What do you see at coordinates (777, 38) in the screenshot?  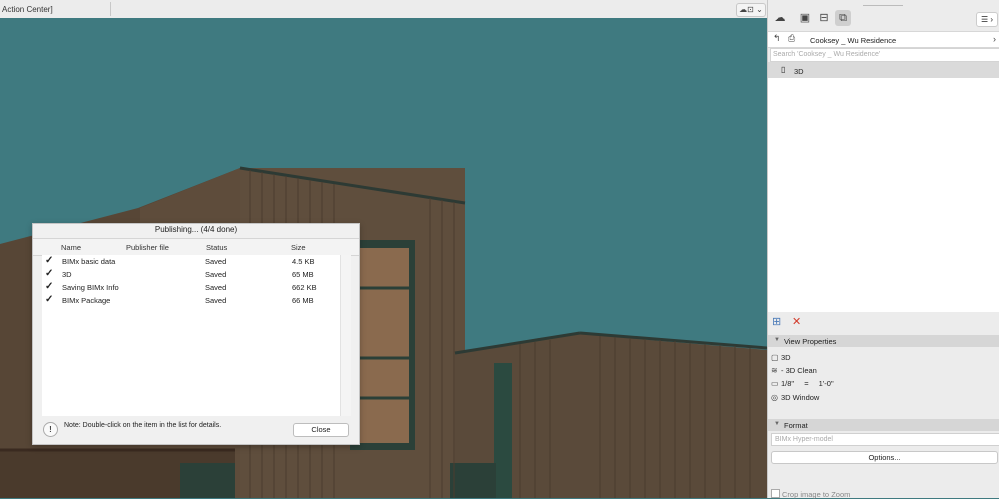 I see `back-up-icon: ↰` at bounding box center [777, 38].